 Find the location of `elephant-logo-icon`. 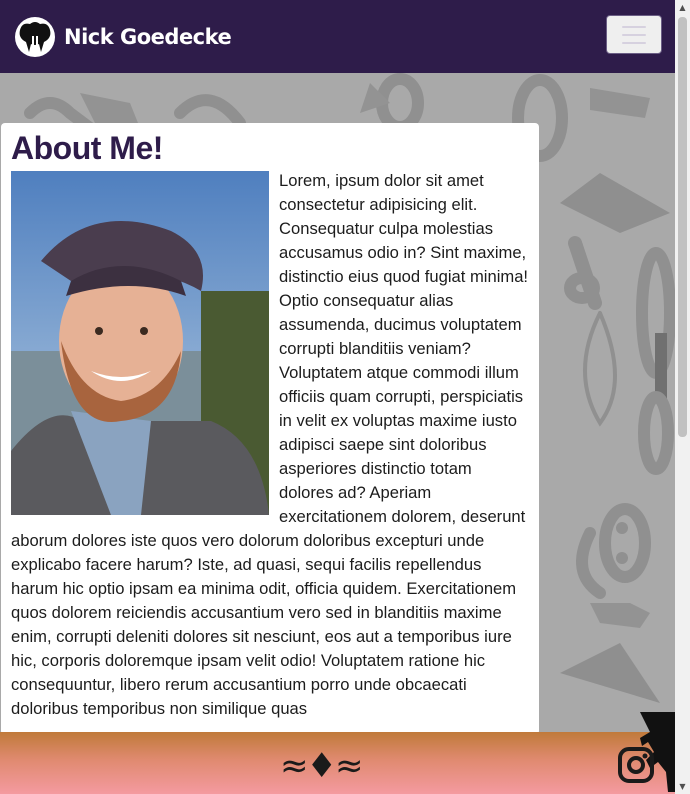

elephant-logo-icon is located at coordinates (35, 36).